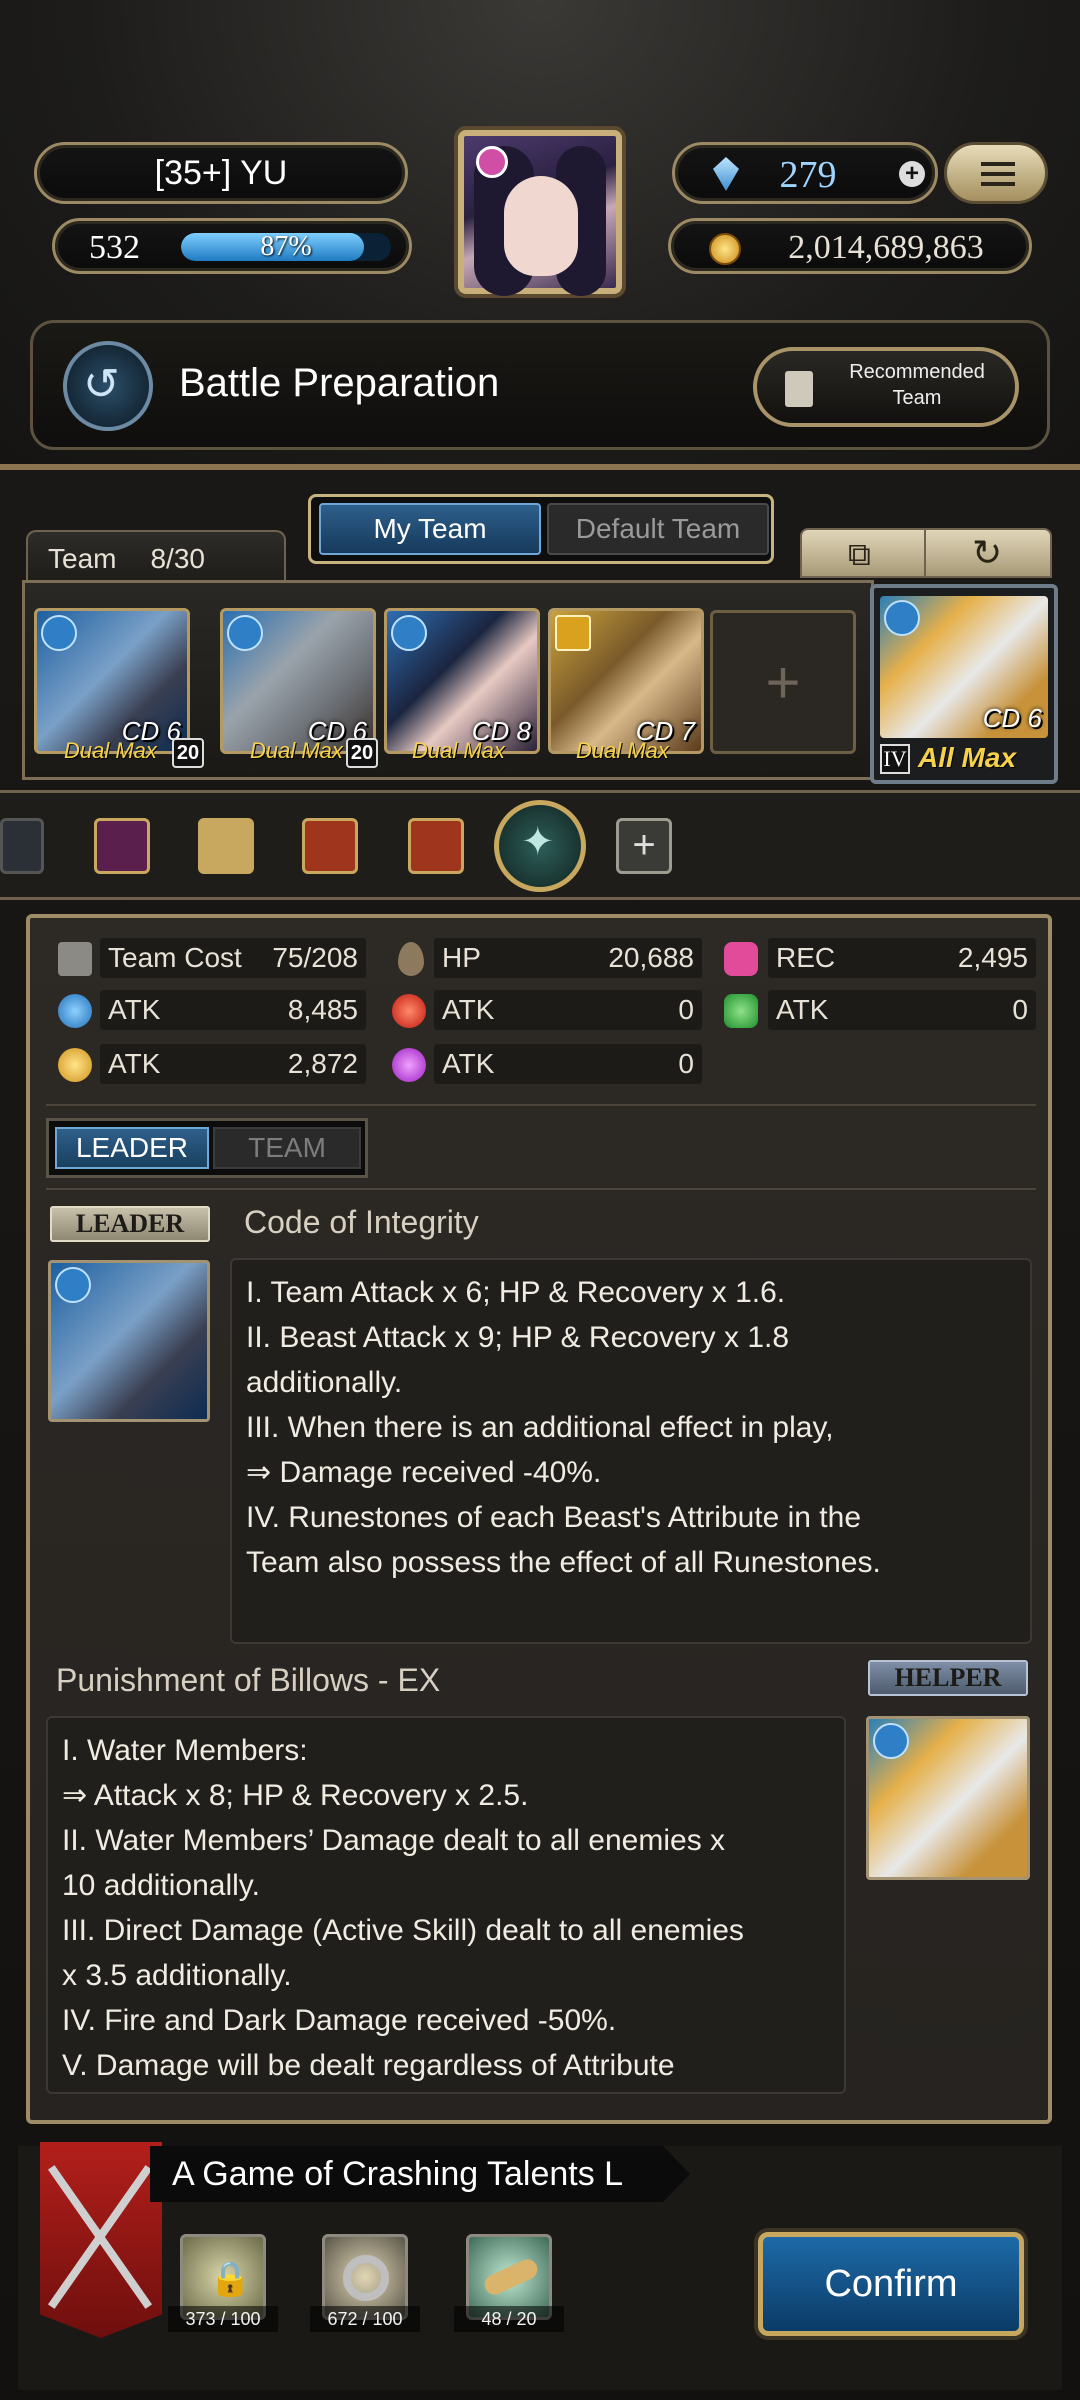 This screenshot has width=1080, height=2400. Describe the element at coordinates (967, 757) in the screenshot. I see `helper-tag: All Max` at that location.